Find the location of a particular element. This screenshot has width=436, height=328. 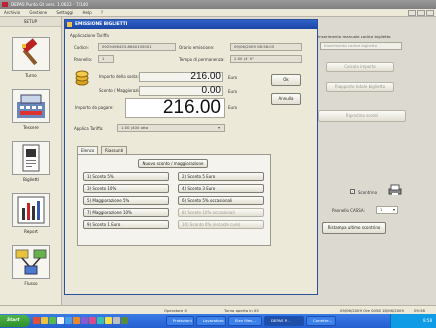

app-title-bar: DEPAS Punto Gt vers. 1.0622 - 7/140 is located at coordinates (218, 4).